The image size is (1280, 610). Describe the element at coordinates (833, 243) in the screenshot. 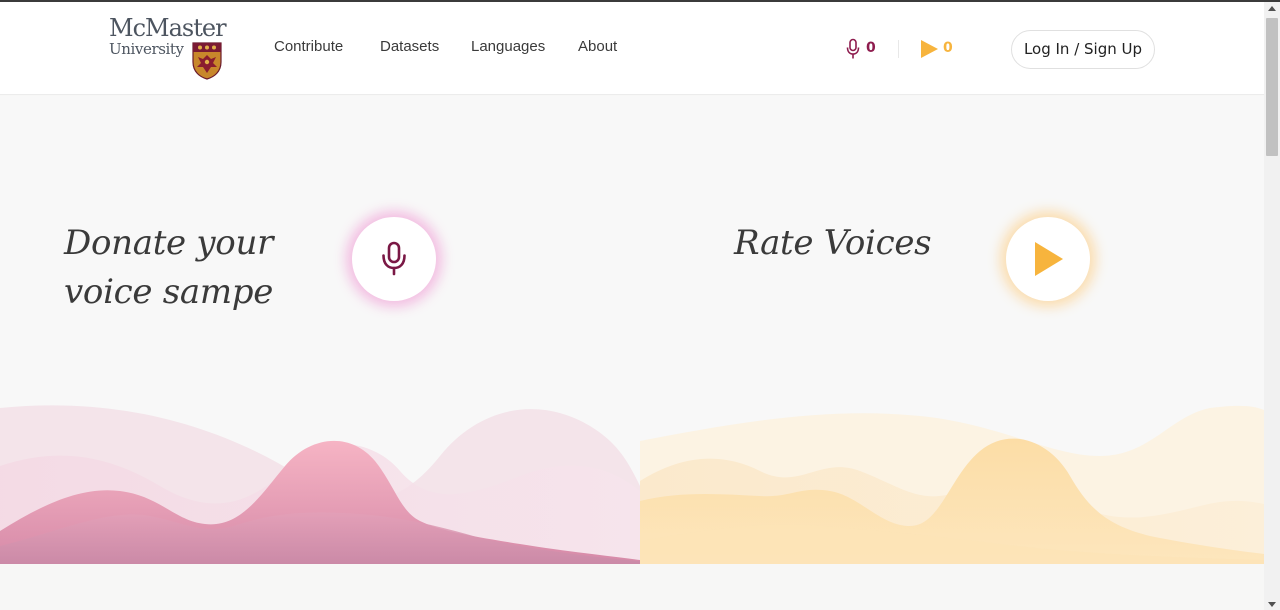

I see `listen-heading: Rate Voices` at that location.